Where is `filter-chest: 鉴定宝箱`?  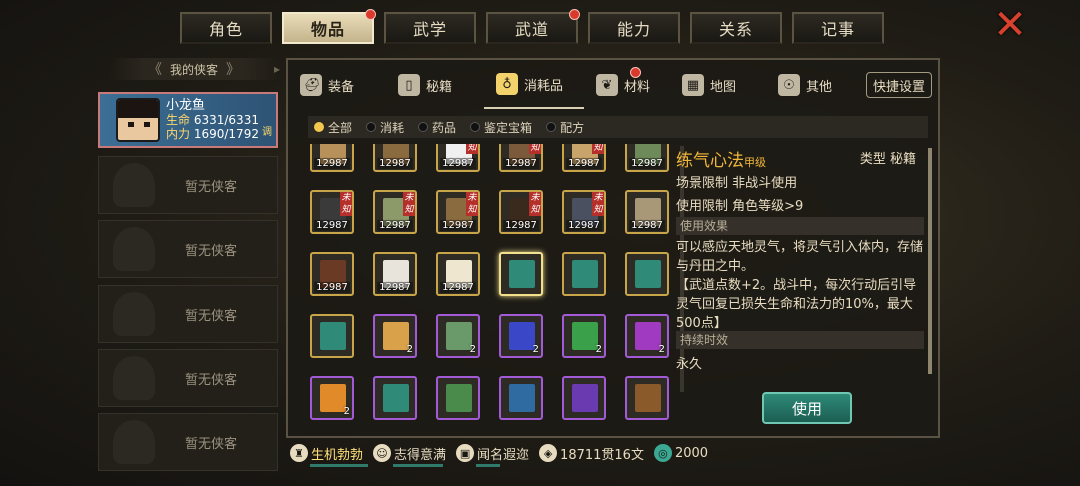
filter-chest: 鉴定宝箱 is located at coordinates (501, 127).